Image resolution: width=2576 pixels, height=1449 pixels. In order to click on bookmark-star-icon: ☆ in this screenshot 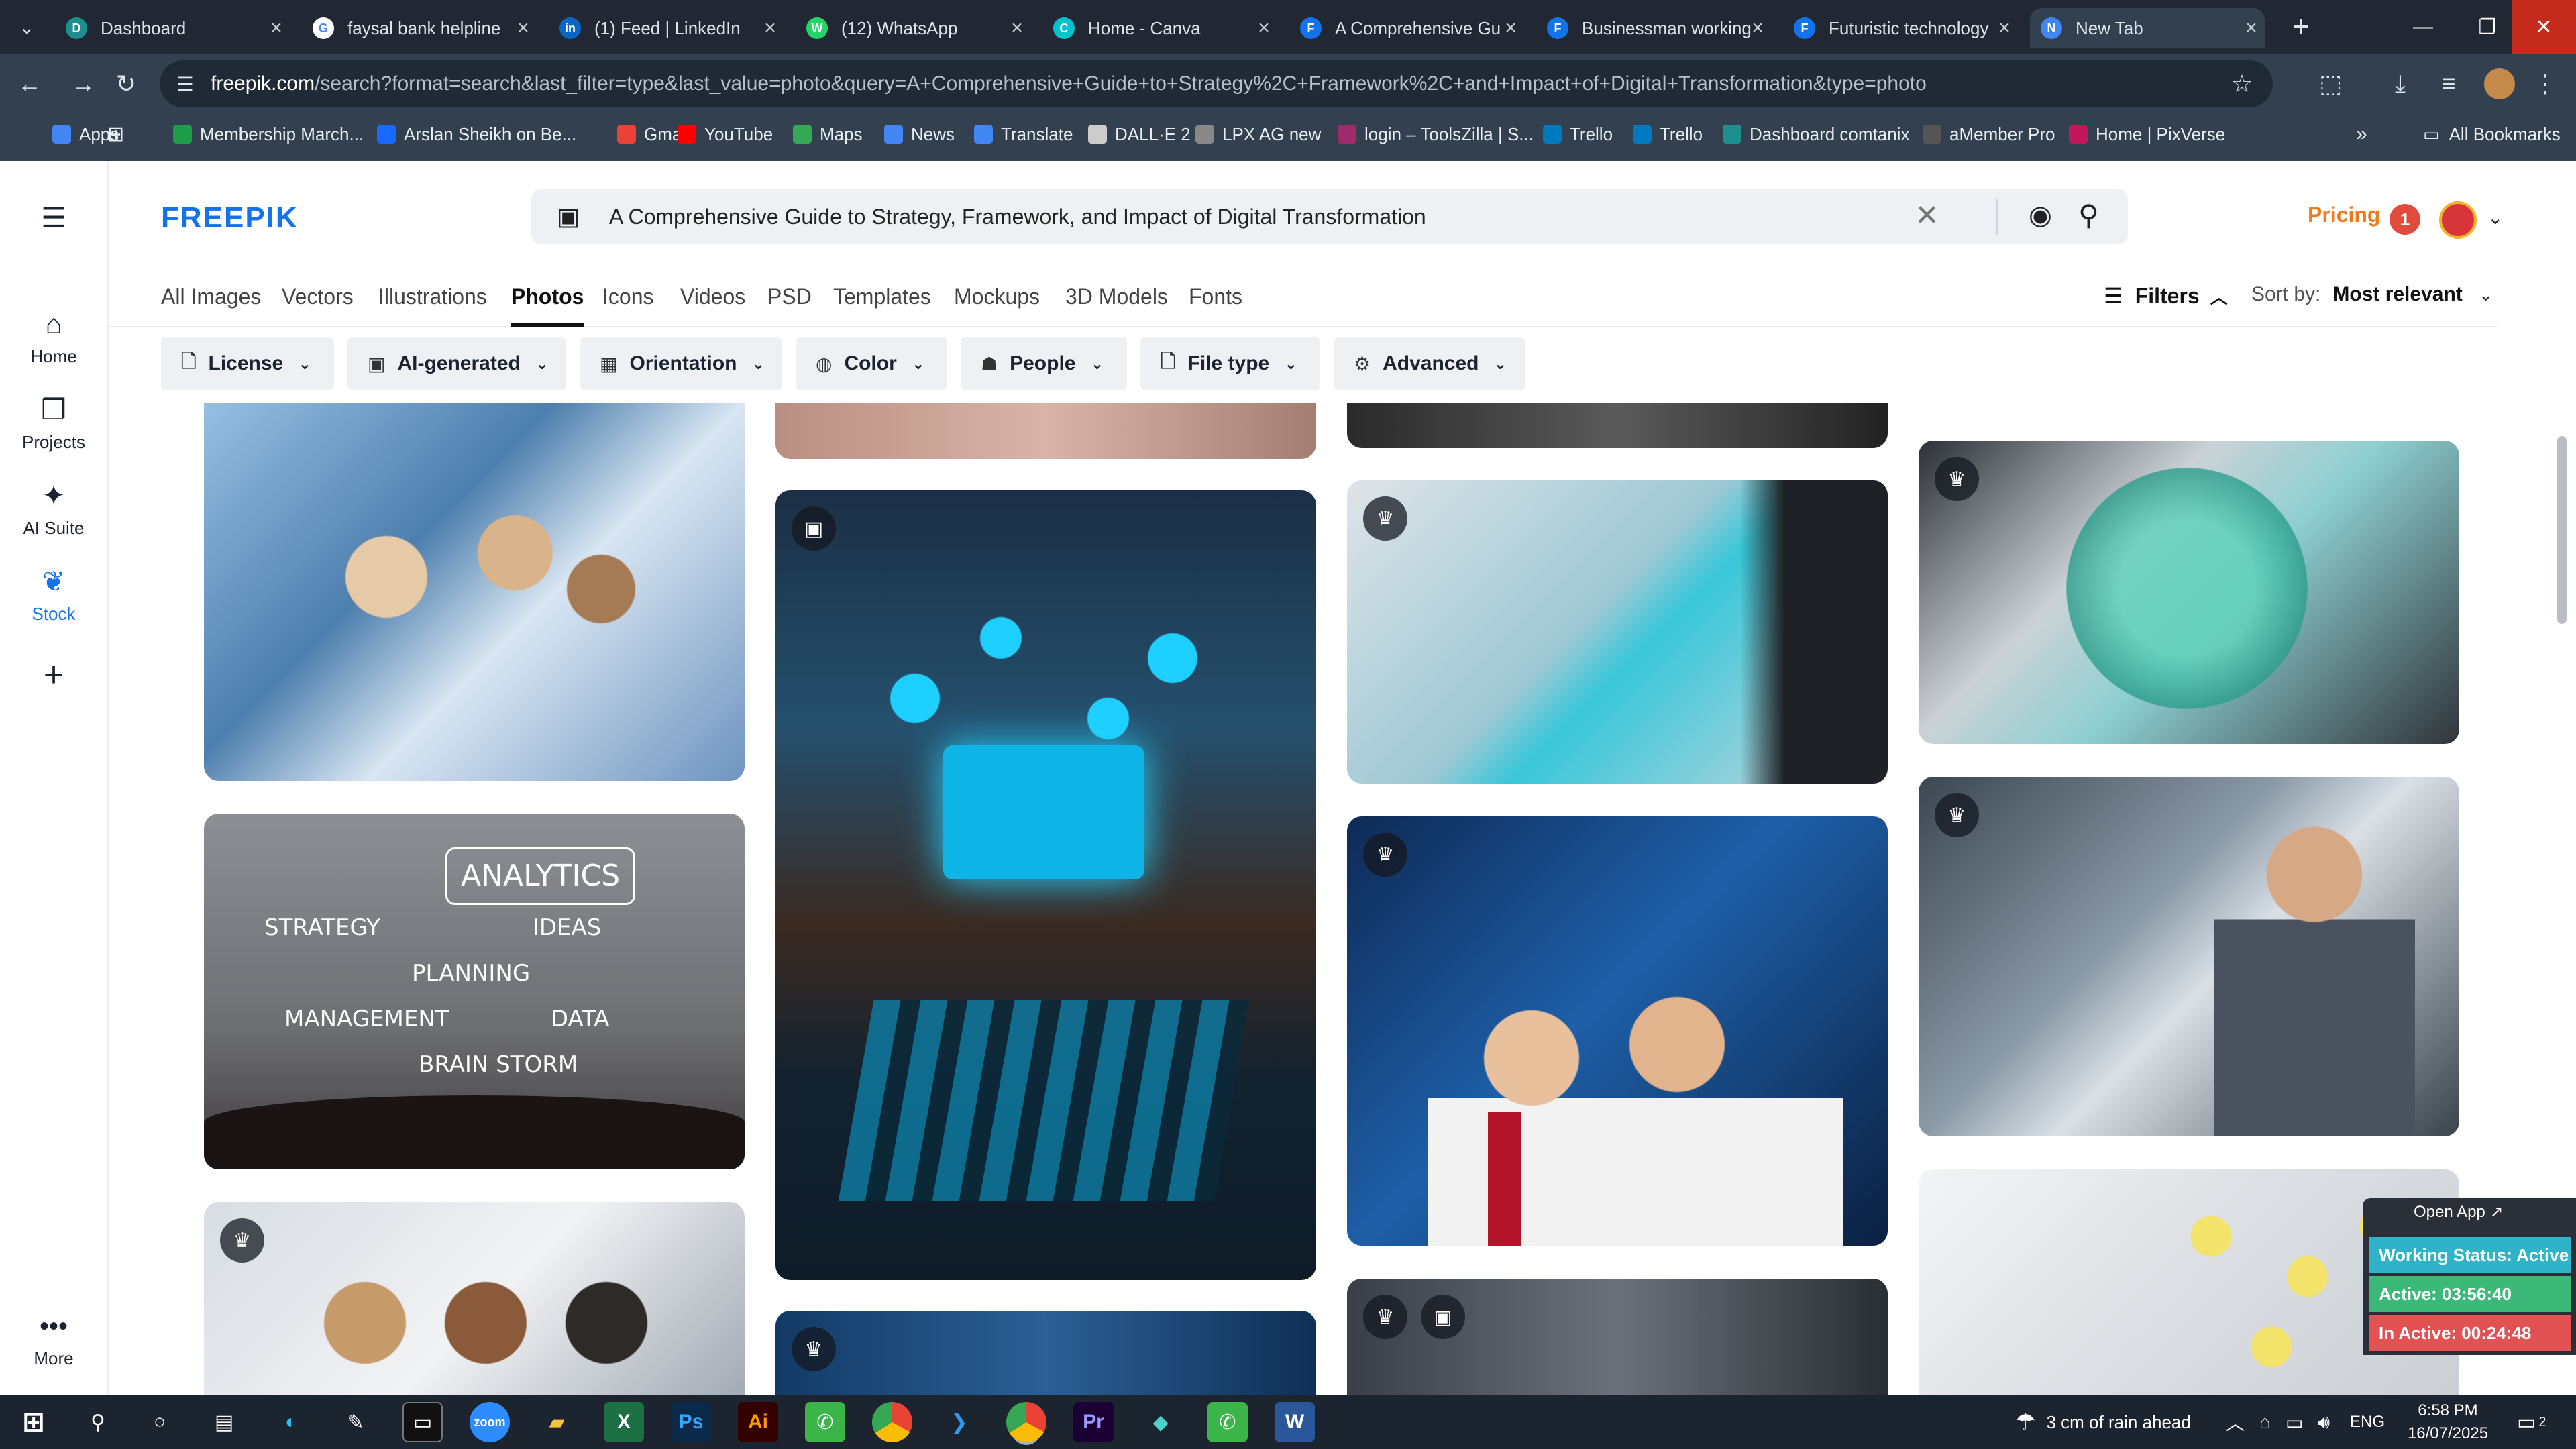, I will do `click(2242, 84)`.